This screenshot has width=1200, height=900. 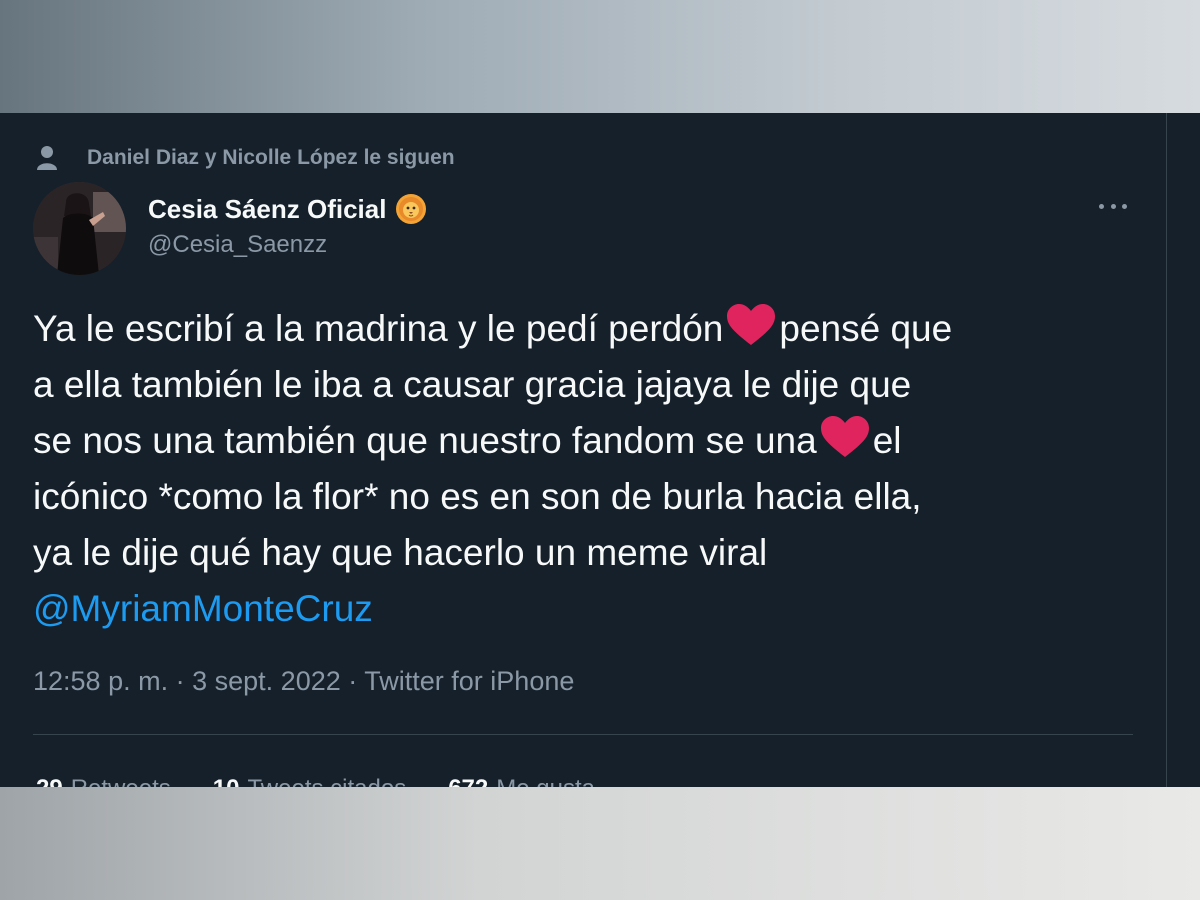 I want to click on tweet-line-text: el, so click(x=887, y=440).